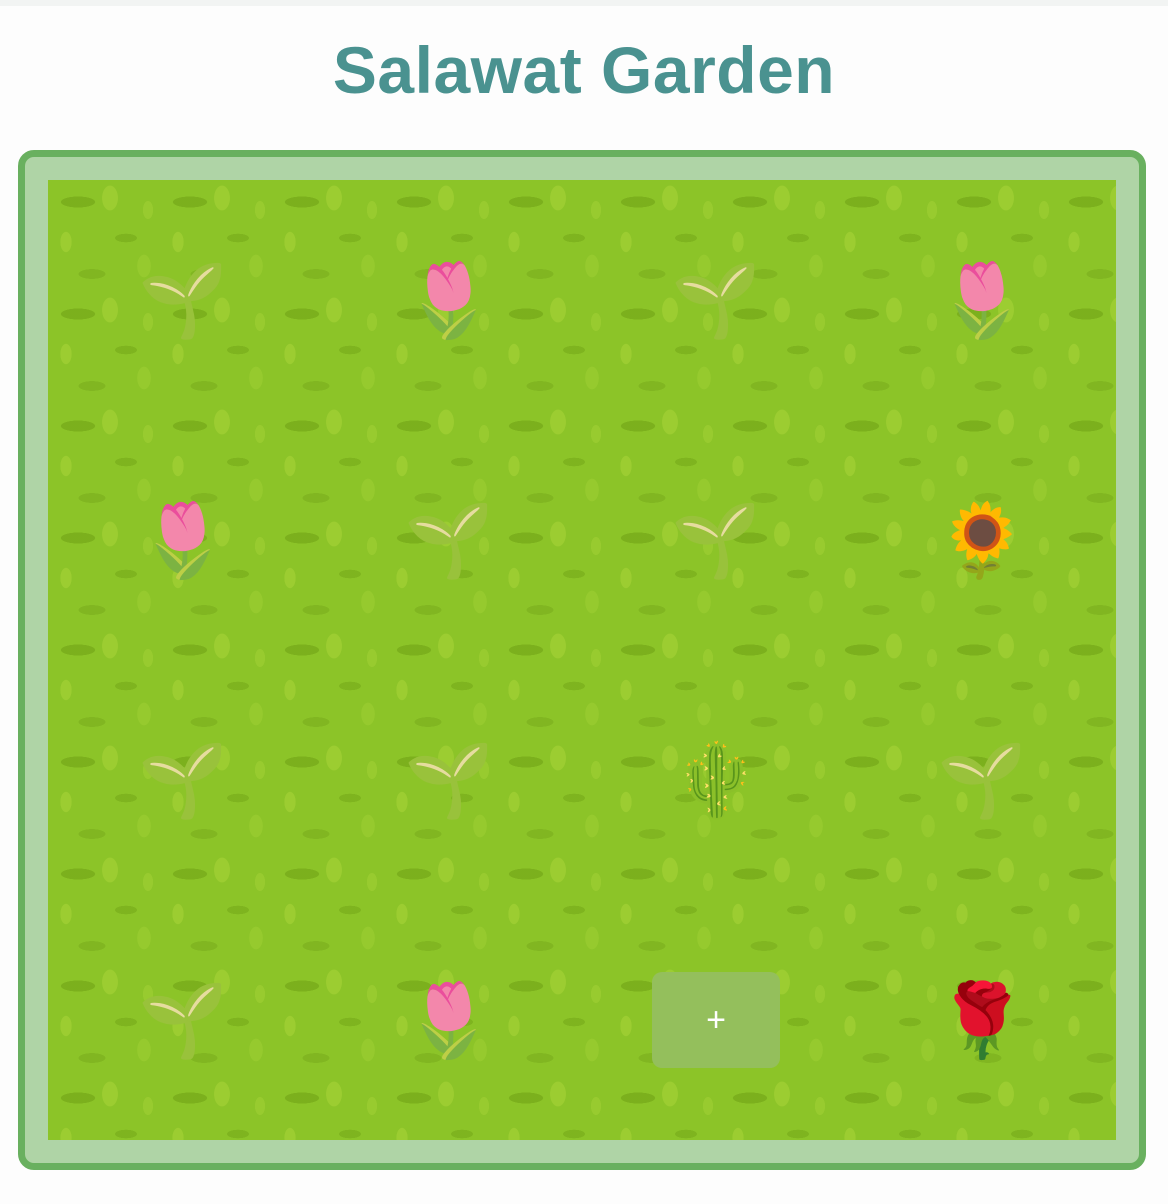 This screenshot has width=1168, height=1204. I want to click on page-title: Salawat Garden, so click(584, 70).